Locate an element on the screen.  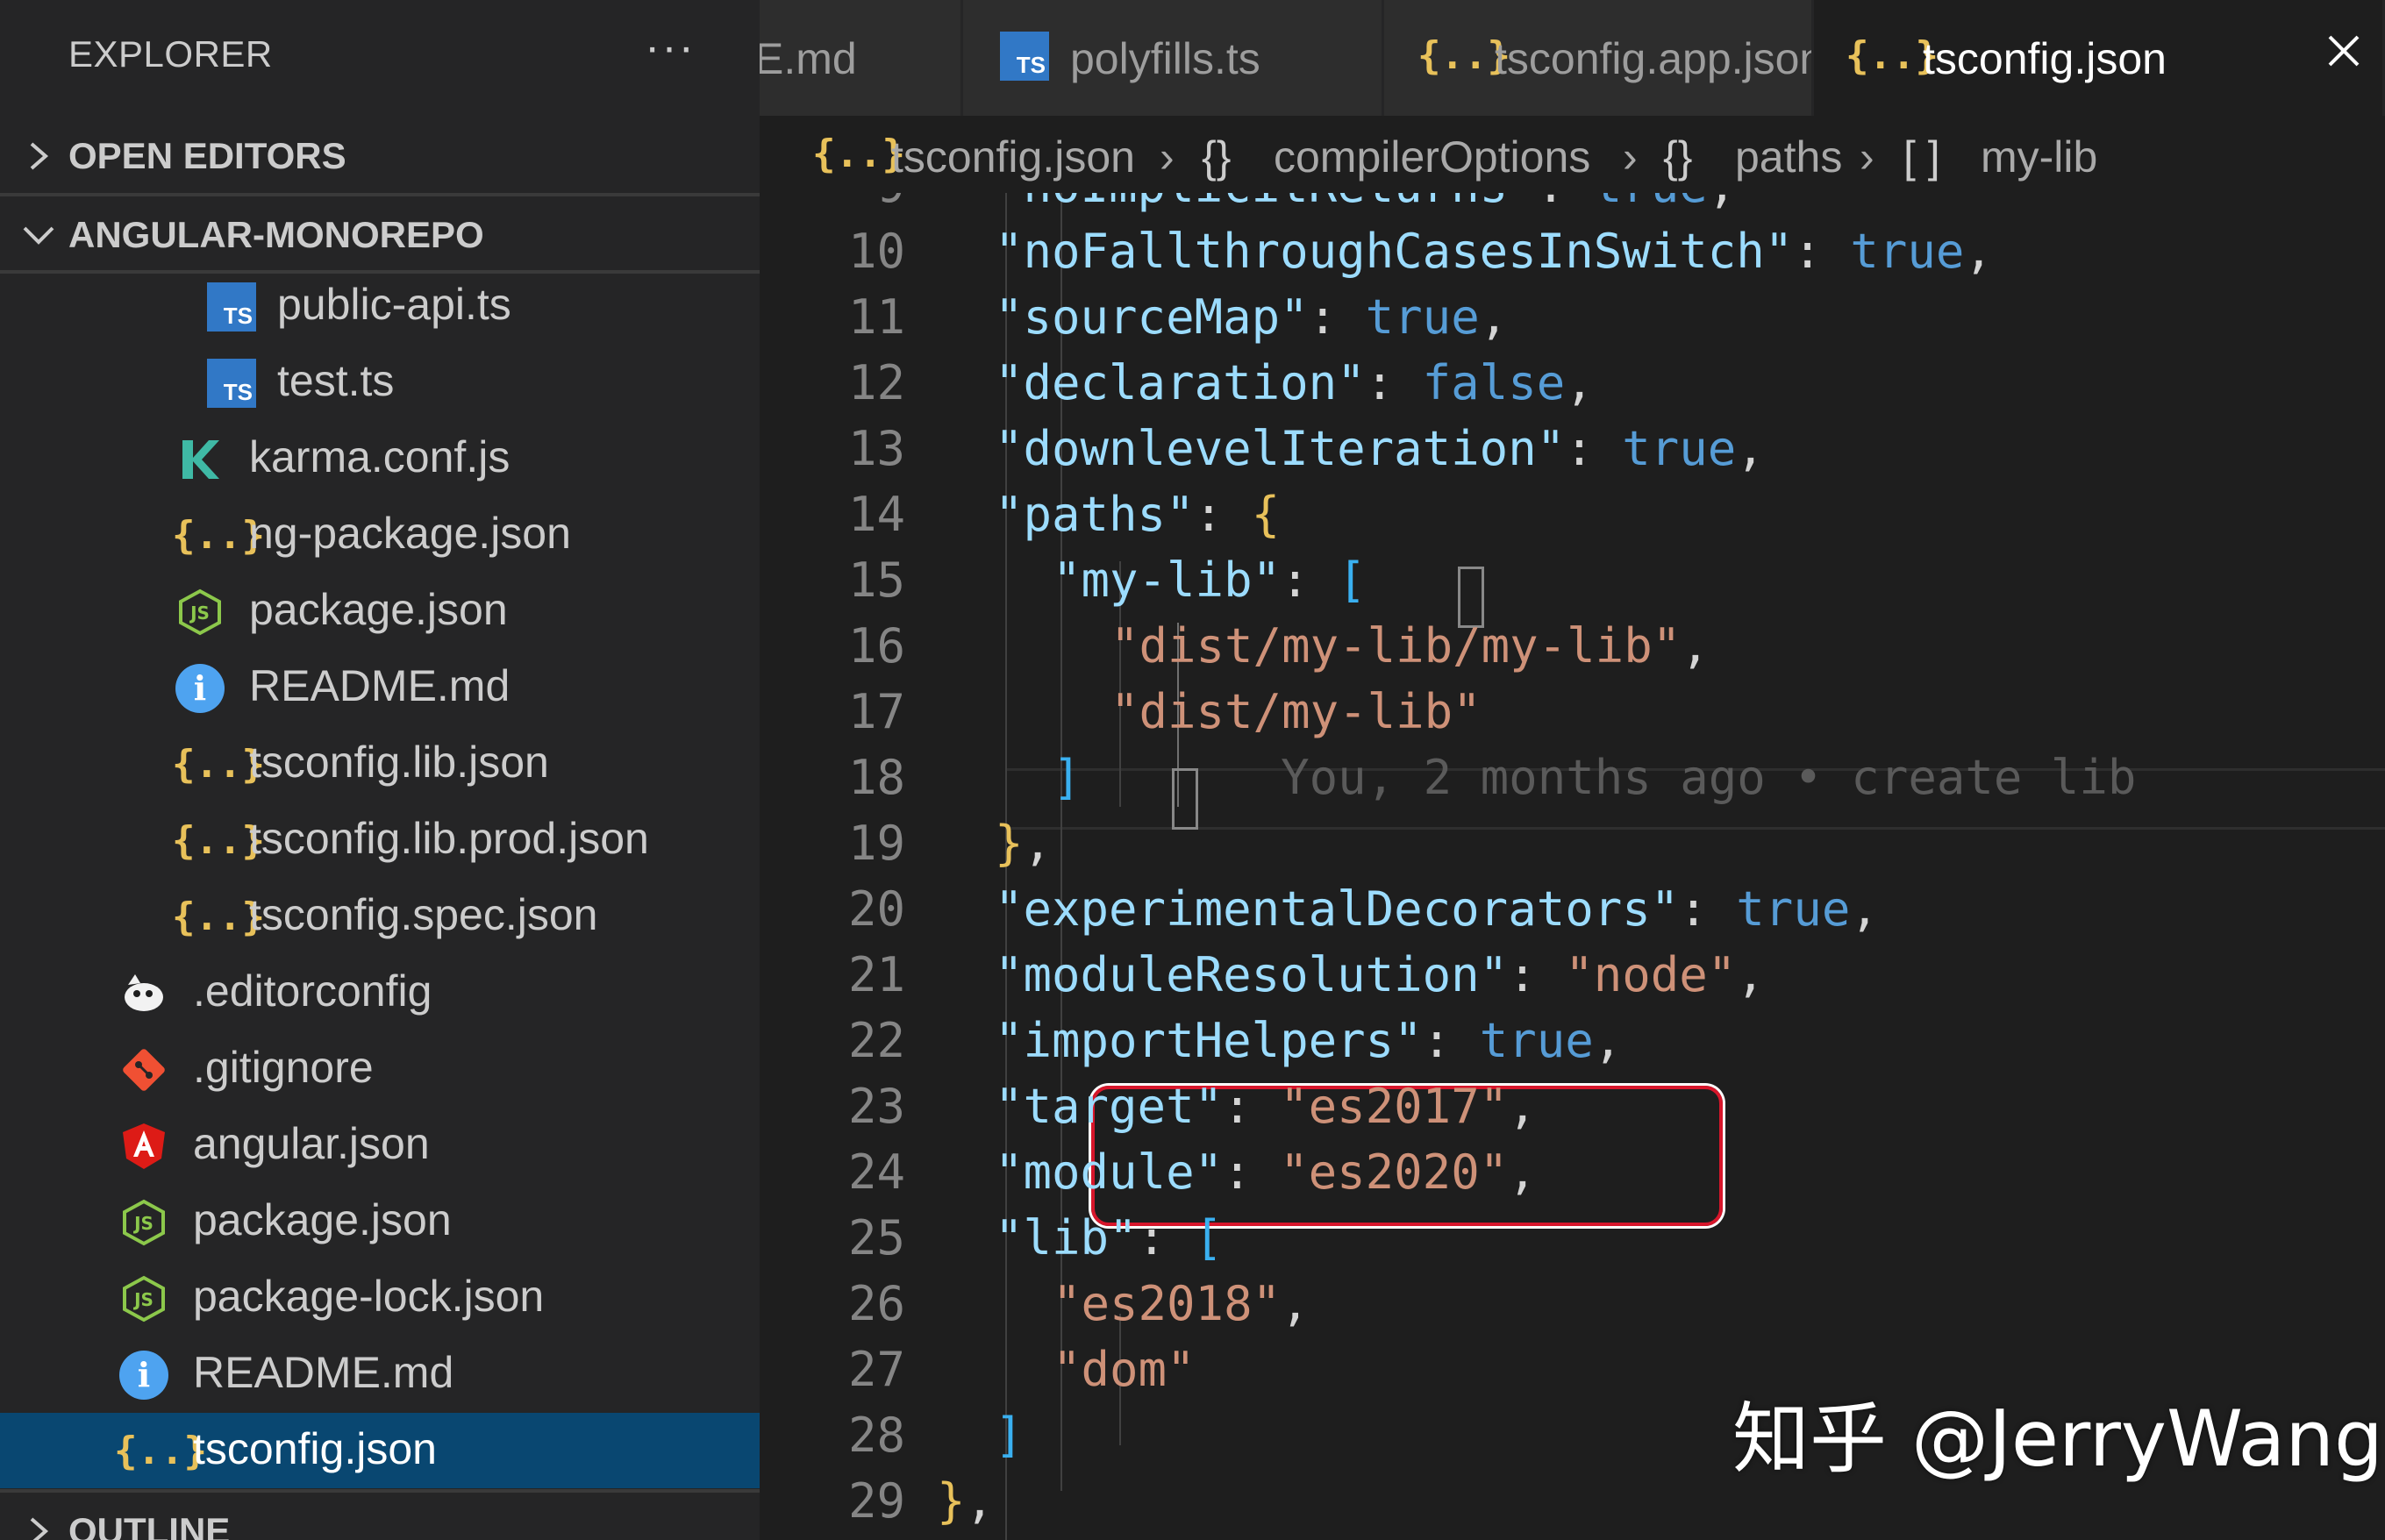
file-item: {..} tsconfig.lib.json is located at coordinates (380, 764).